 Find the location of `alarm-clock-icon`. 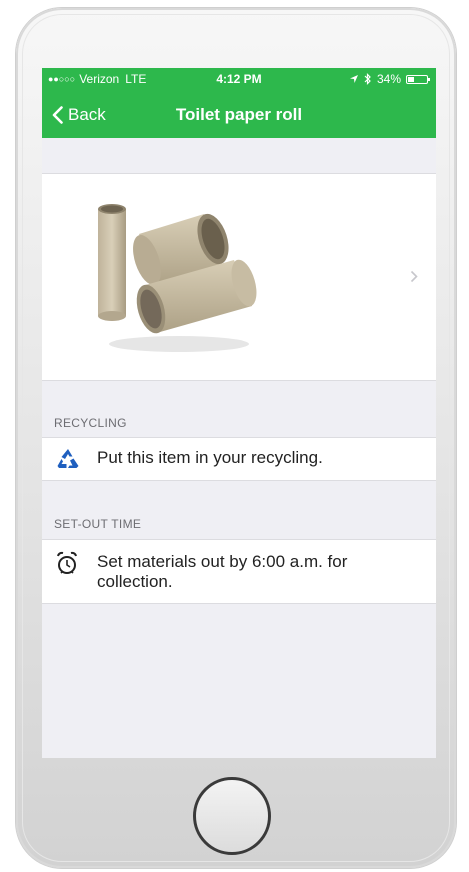

alarm-clock-icon is located at coordinates (67, 562).